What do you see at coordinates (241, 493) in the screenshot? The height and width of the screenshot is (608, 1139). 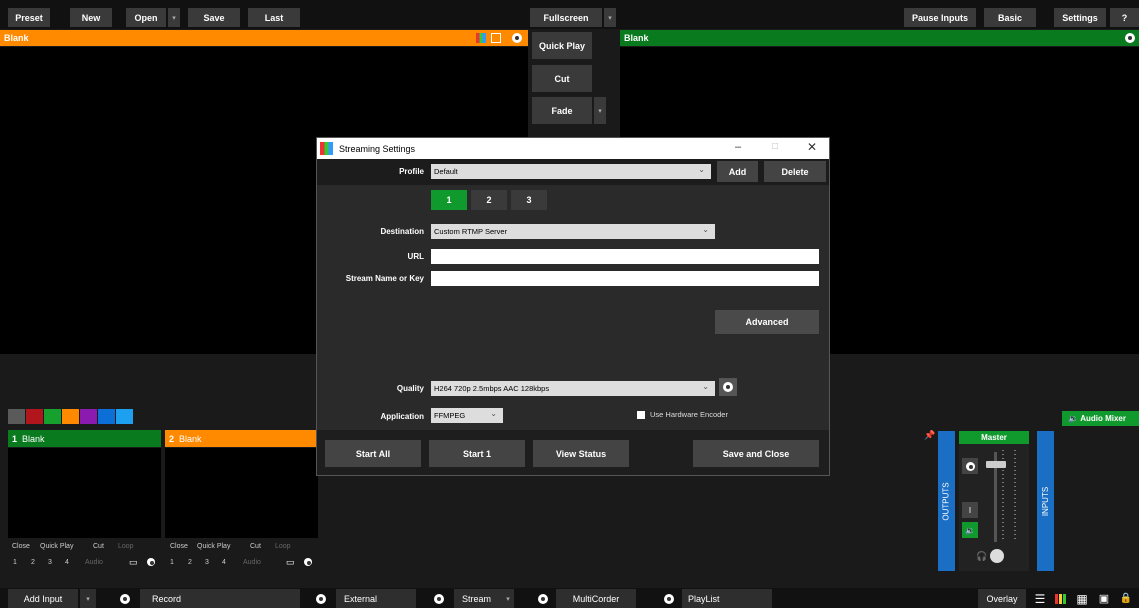 I see `input-2-thumbnail` at bounding box center [241, 493].